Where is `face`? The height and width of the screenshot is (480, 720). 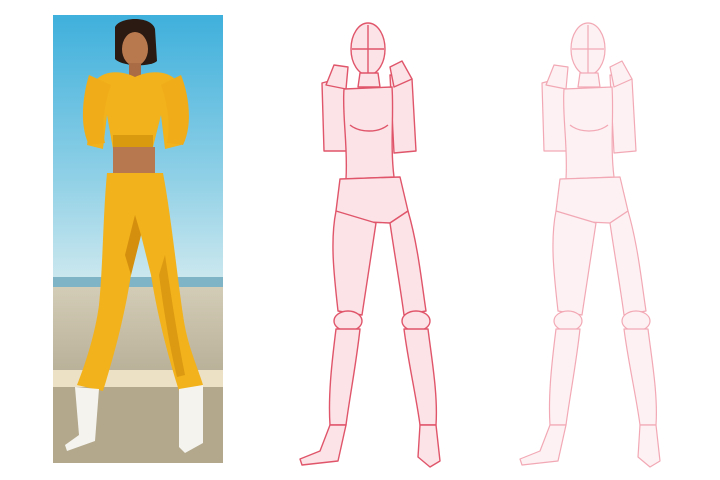
face is located at coordinates (135, 49).